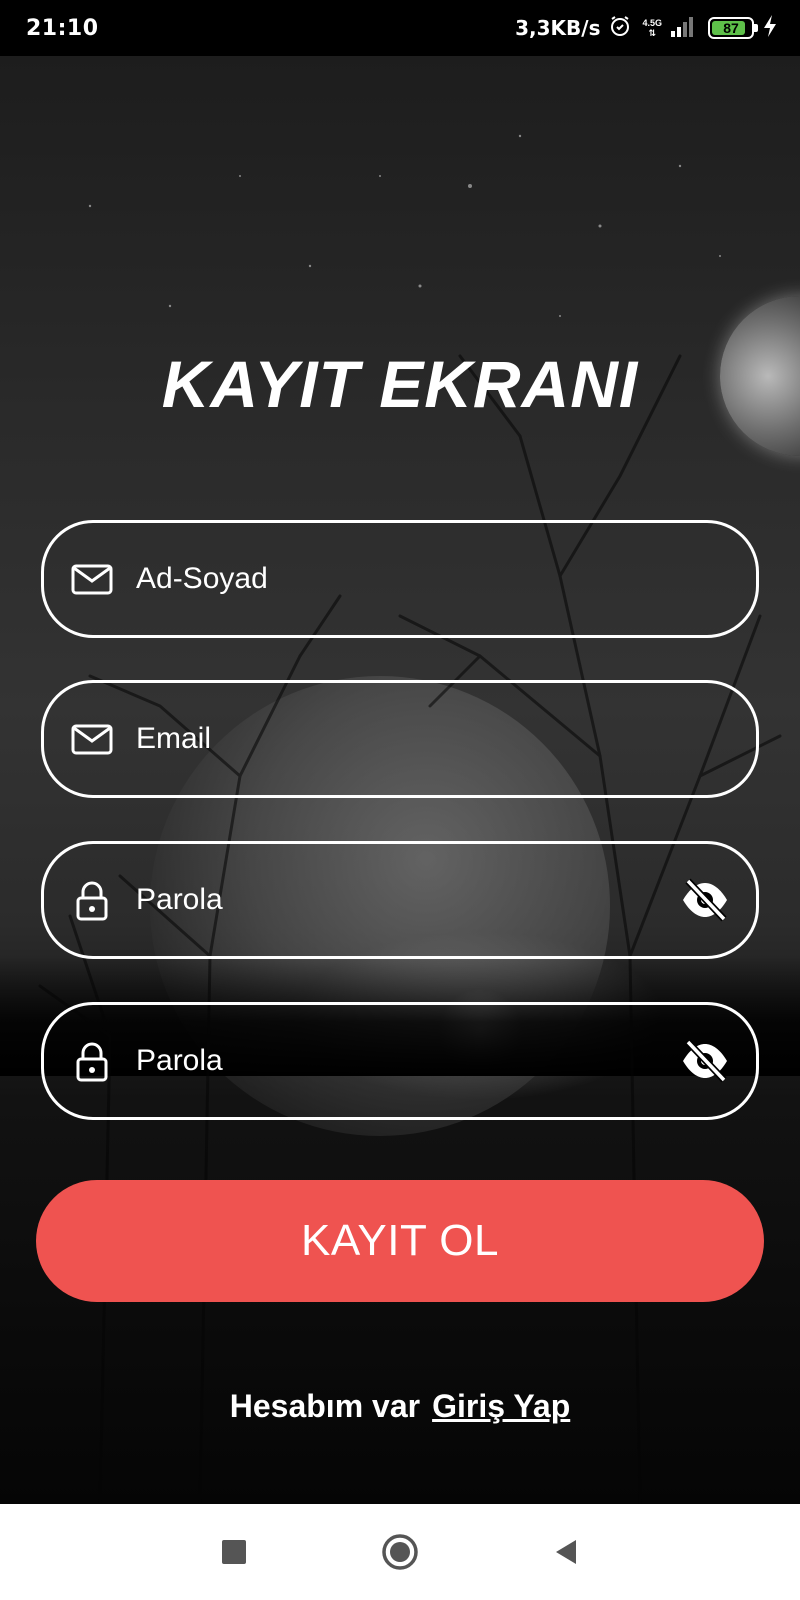  Describe the element at coordinates (400, 579) in the screenshot. I see `full-name-field: Ad-Soyad` at that location.